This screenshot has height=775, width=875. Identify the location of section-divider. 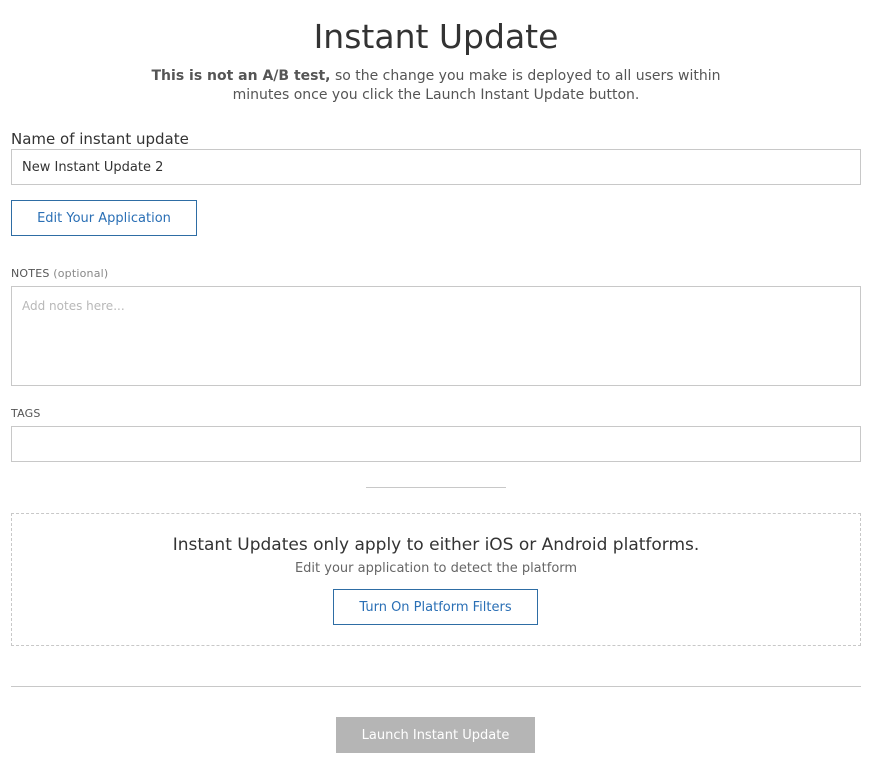
(436, 487).